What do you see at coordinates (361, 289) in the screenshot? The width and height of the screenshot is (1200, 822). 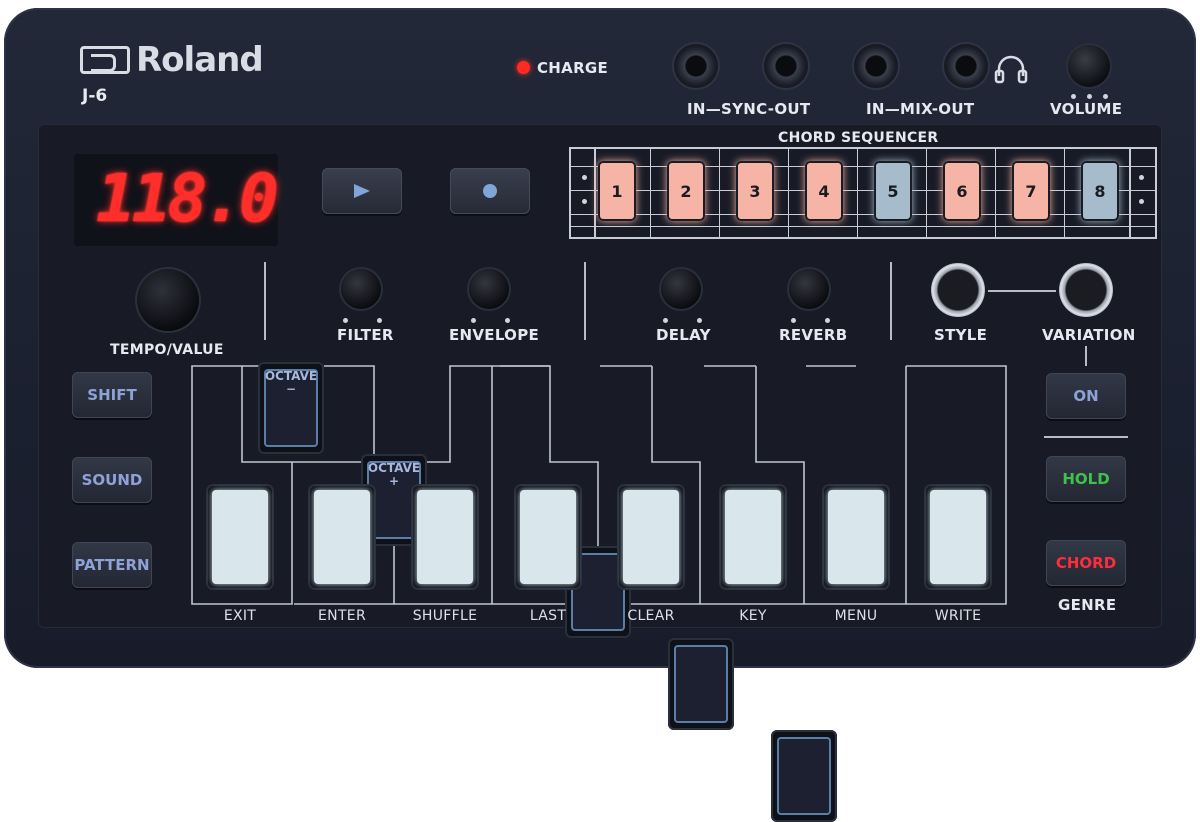 I see `filter-knob` at bounding box center [361, 289].